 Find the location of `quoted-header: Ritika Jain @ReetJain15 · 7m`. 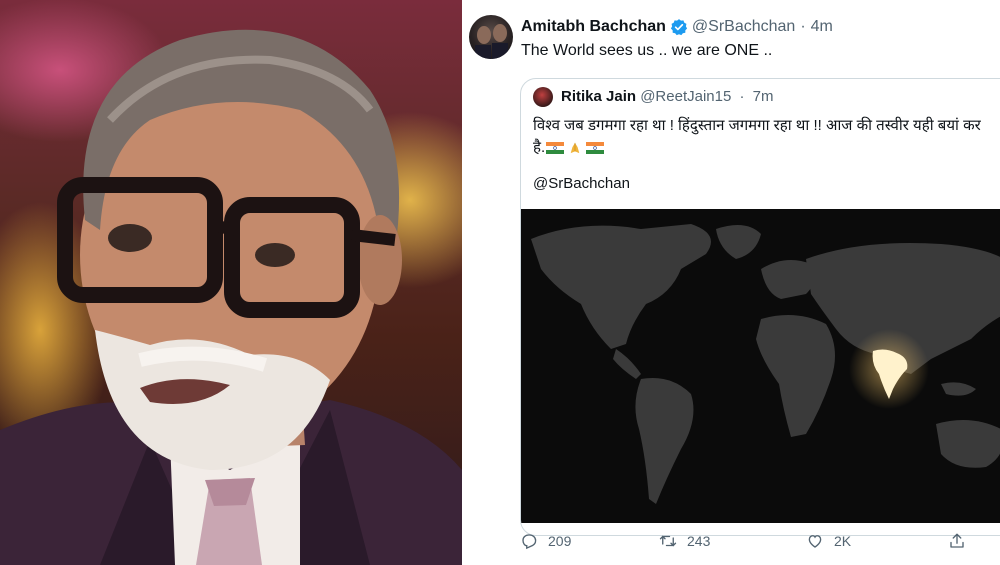

quoted-header: Ritika Jain @ReetJain15 · 7m is located at coordinates (667, 96).